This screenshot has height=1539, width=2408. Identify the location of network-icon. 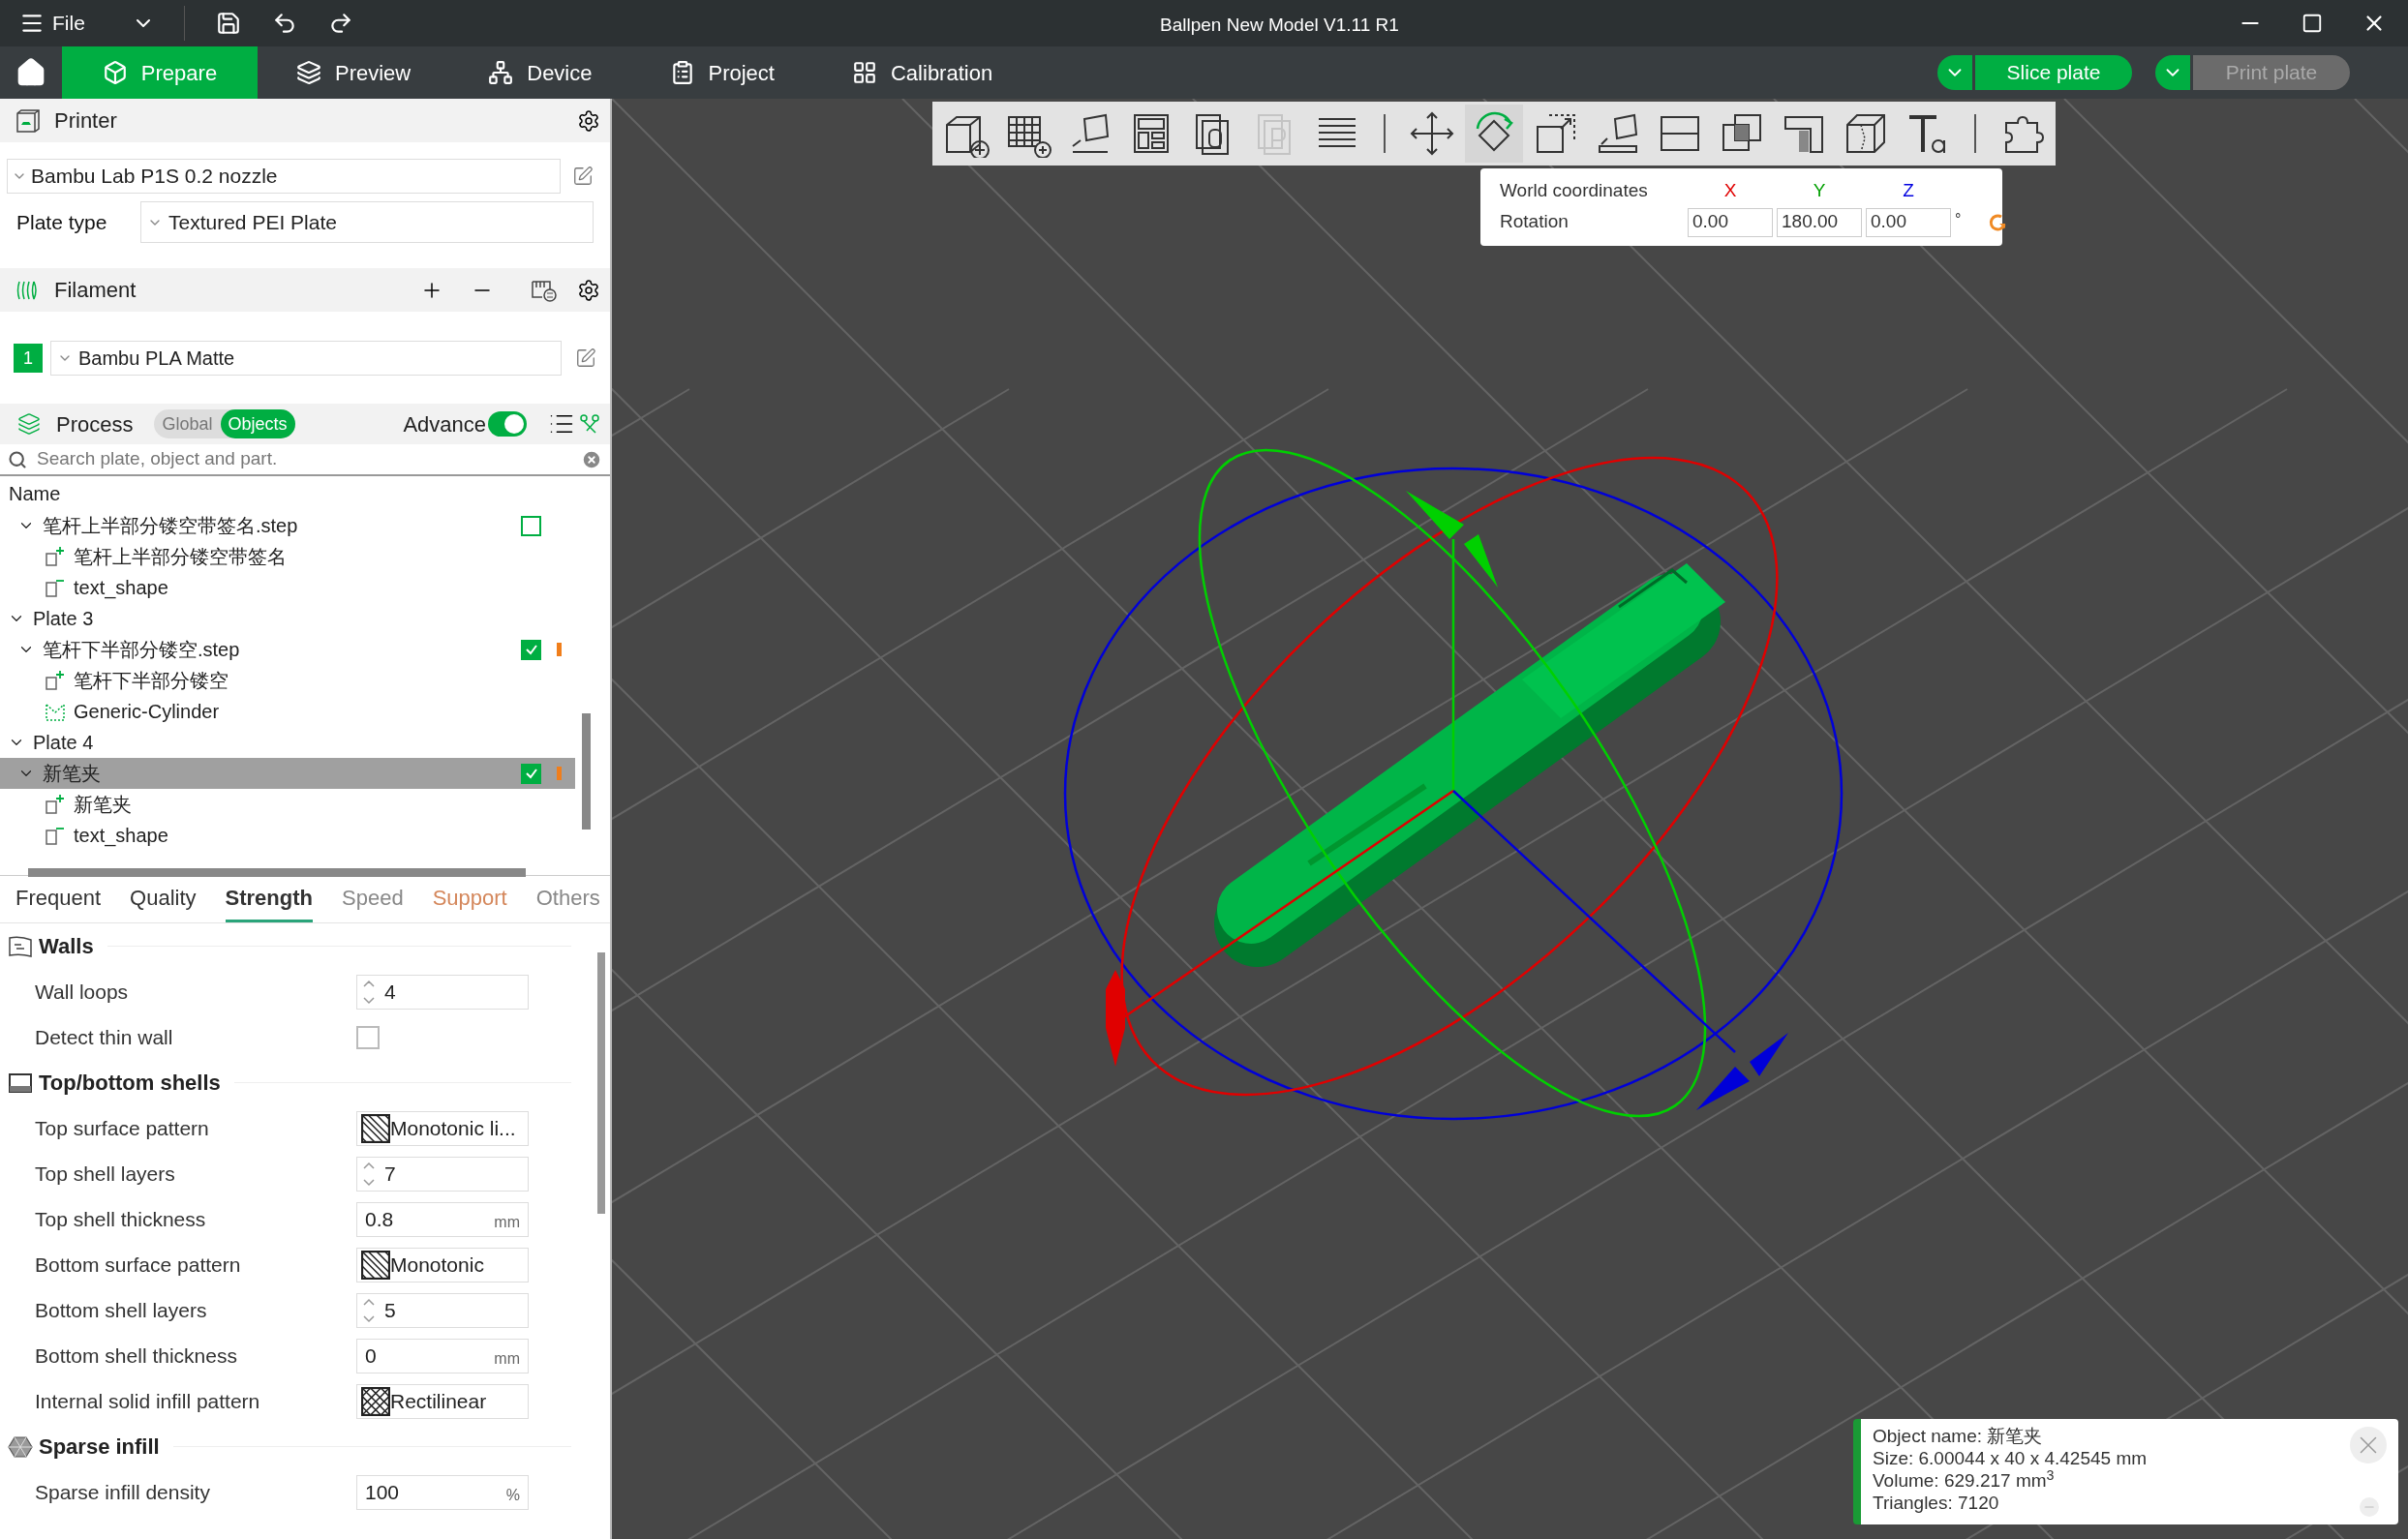
(501, 72).